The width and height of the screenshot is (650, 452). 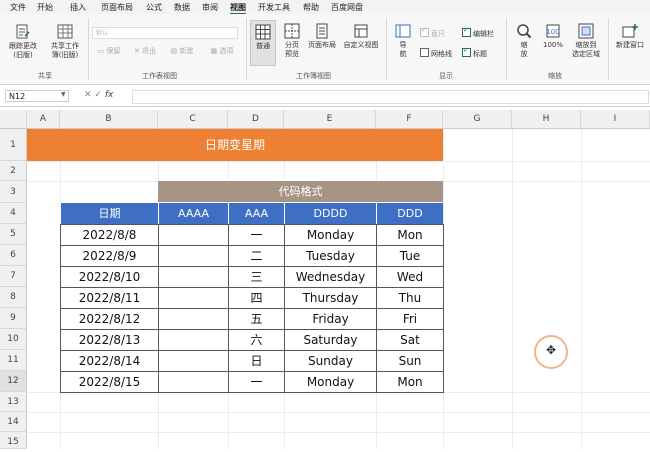 What do you see at coordinates (18, 7) in the screenshot?
I see `menu-file: 文件` at bounding box center [18, 7].